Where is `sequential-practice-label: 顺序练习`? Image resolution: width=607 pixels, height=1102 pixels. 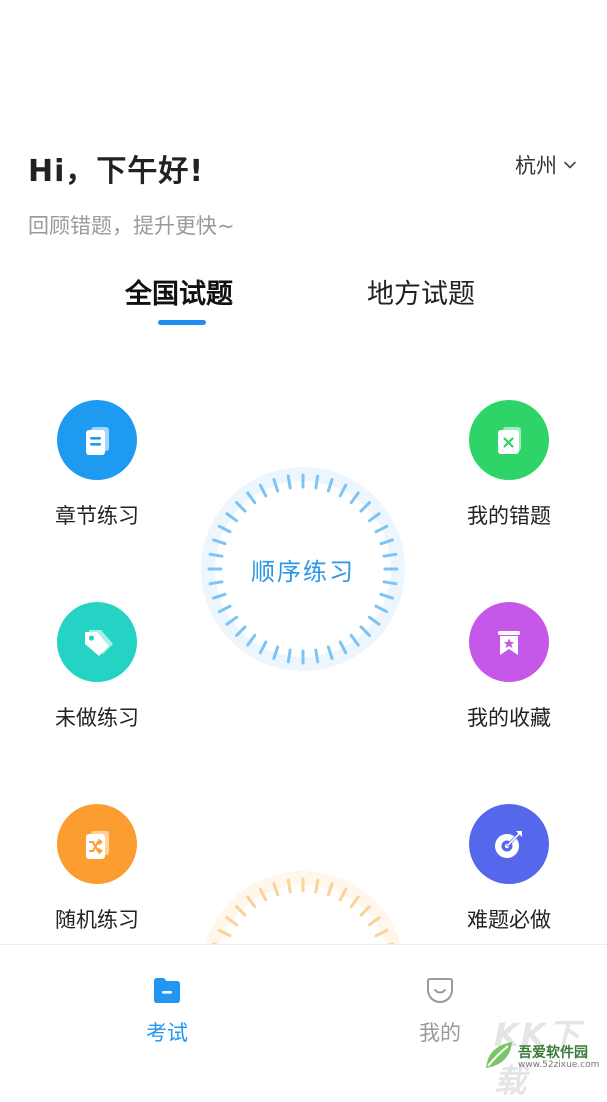
sequential-practice-label: 顺序练习 is located at coordinates (303, 572).